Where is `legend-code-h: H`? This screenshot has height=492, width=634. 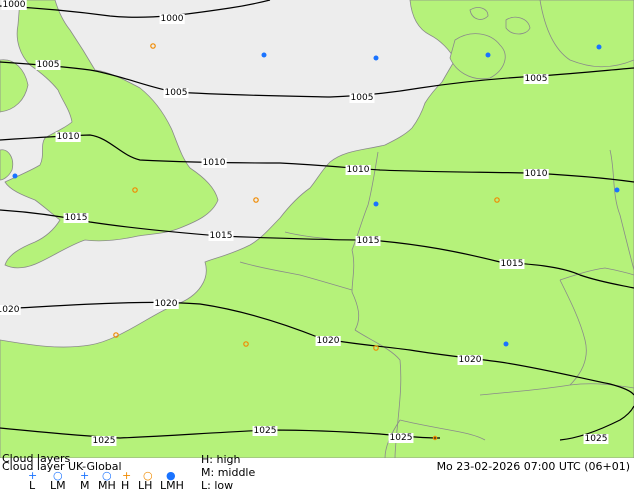
legend-code-h: H is located at coordinates (125, 485).